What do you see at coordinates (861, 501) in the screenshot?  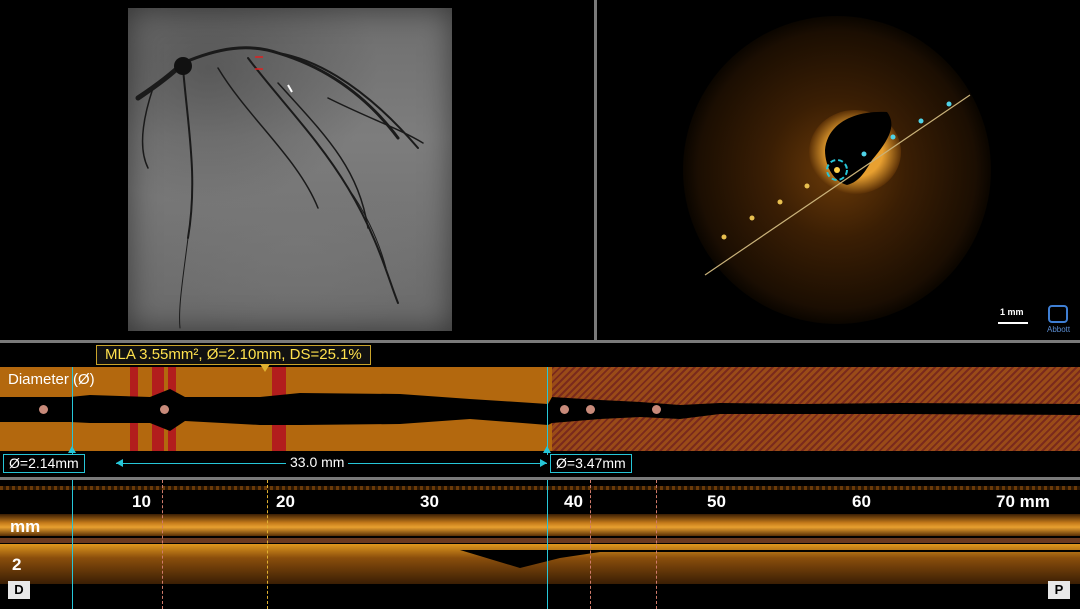 I see `tick-label: 60` at bounding box center [861, 501].